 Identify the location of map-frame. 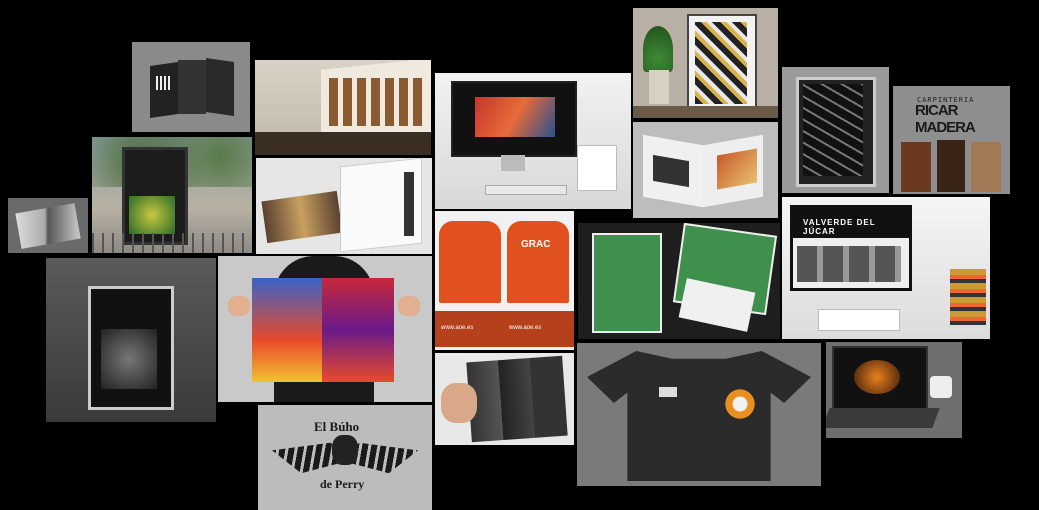
(836, 132).